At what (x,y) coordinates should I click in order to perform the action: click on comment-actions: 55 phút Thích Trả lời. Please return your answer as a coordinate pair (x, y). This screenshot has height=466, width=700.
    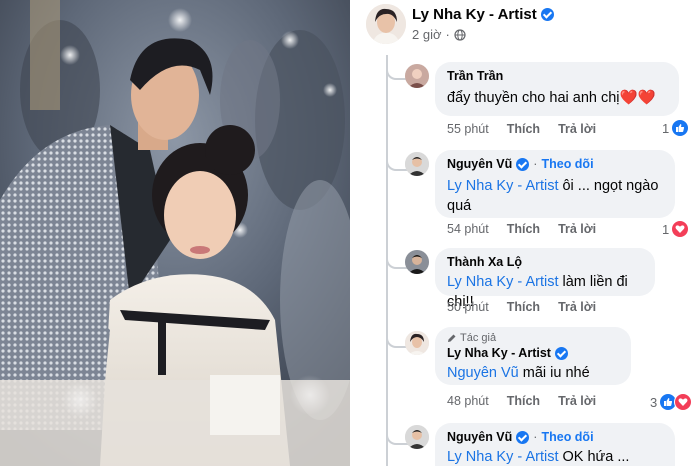
    Looking at the image, I should click on (521, 129).